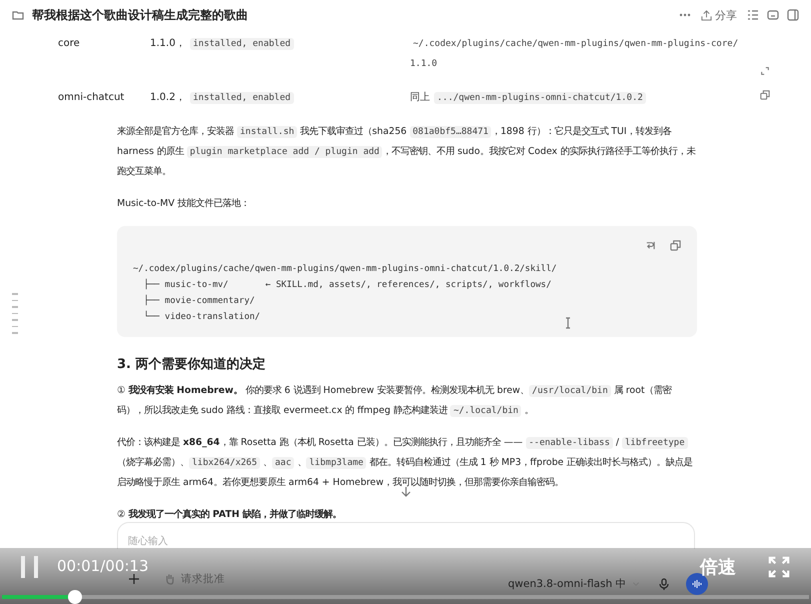 The height and width of the screenshot is (604, 811). What do you see at coordinates (773, 15) in the screenshot?
I see `panel-icon` at bounding box center [773, 15].